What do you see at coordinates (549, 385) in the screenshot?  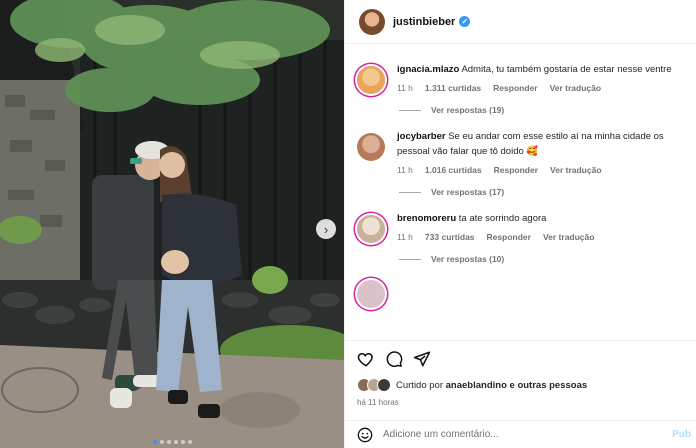 I see `liked-by-others: e outras pessoas` at bounding box center [549, 385].